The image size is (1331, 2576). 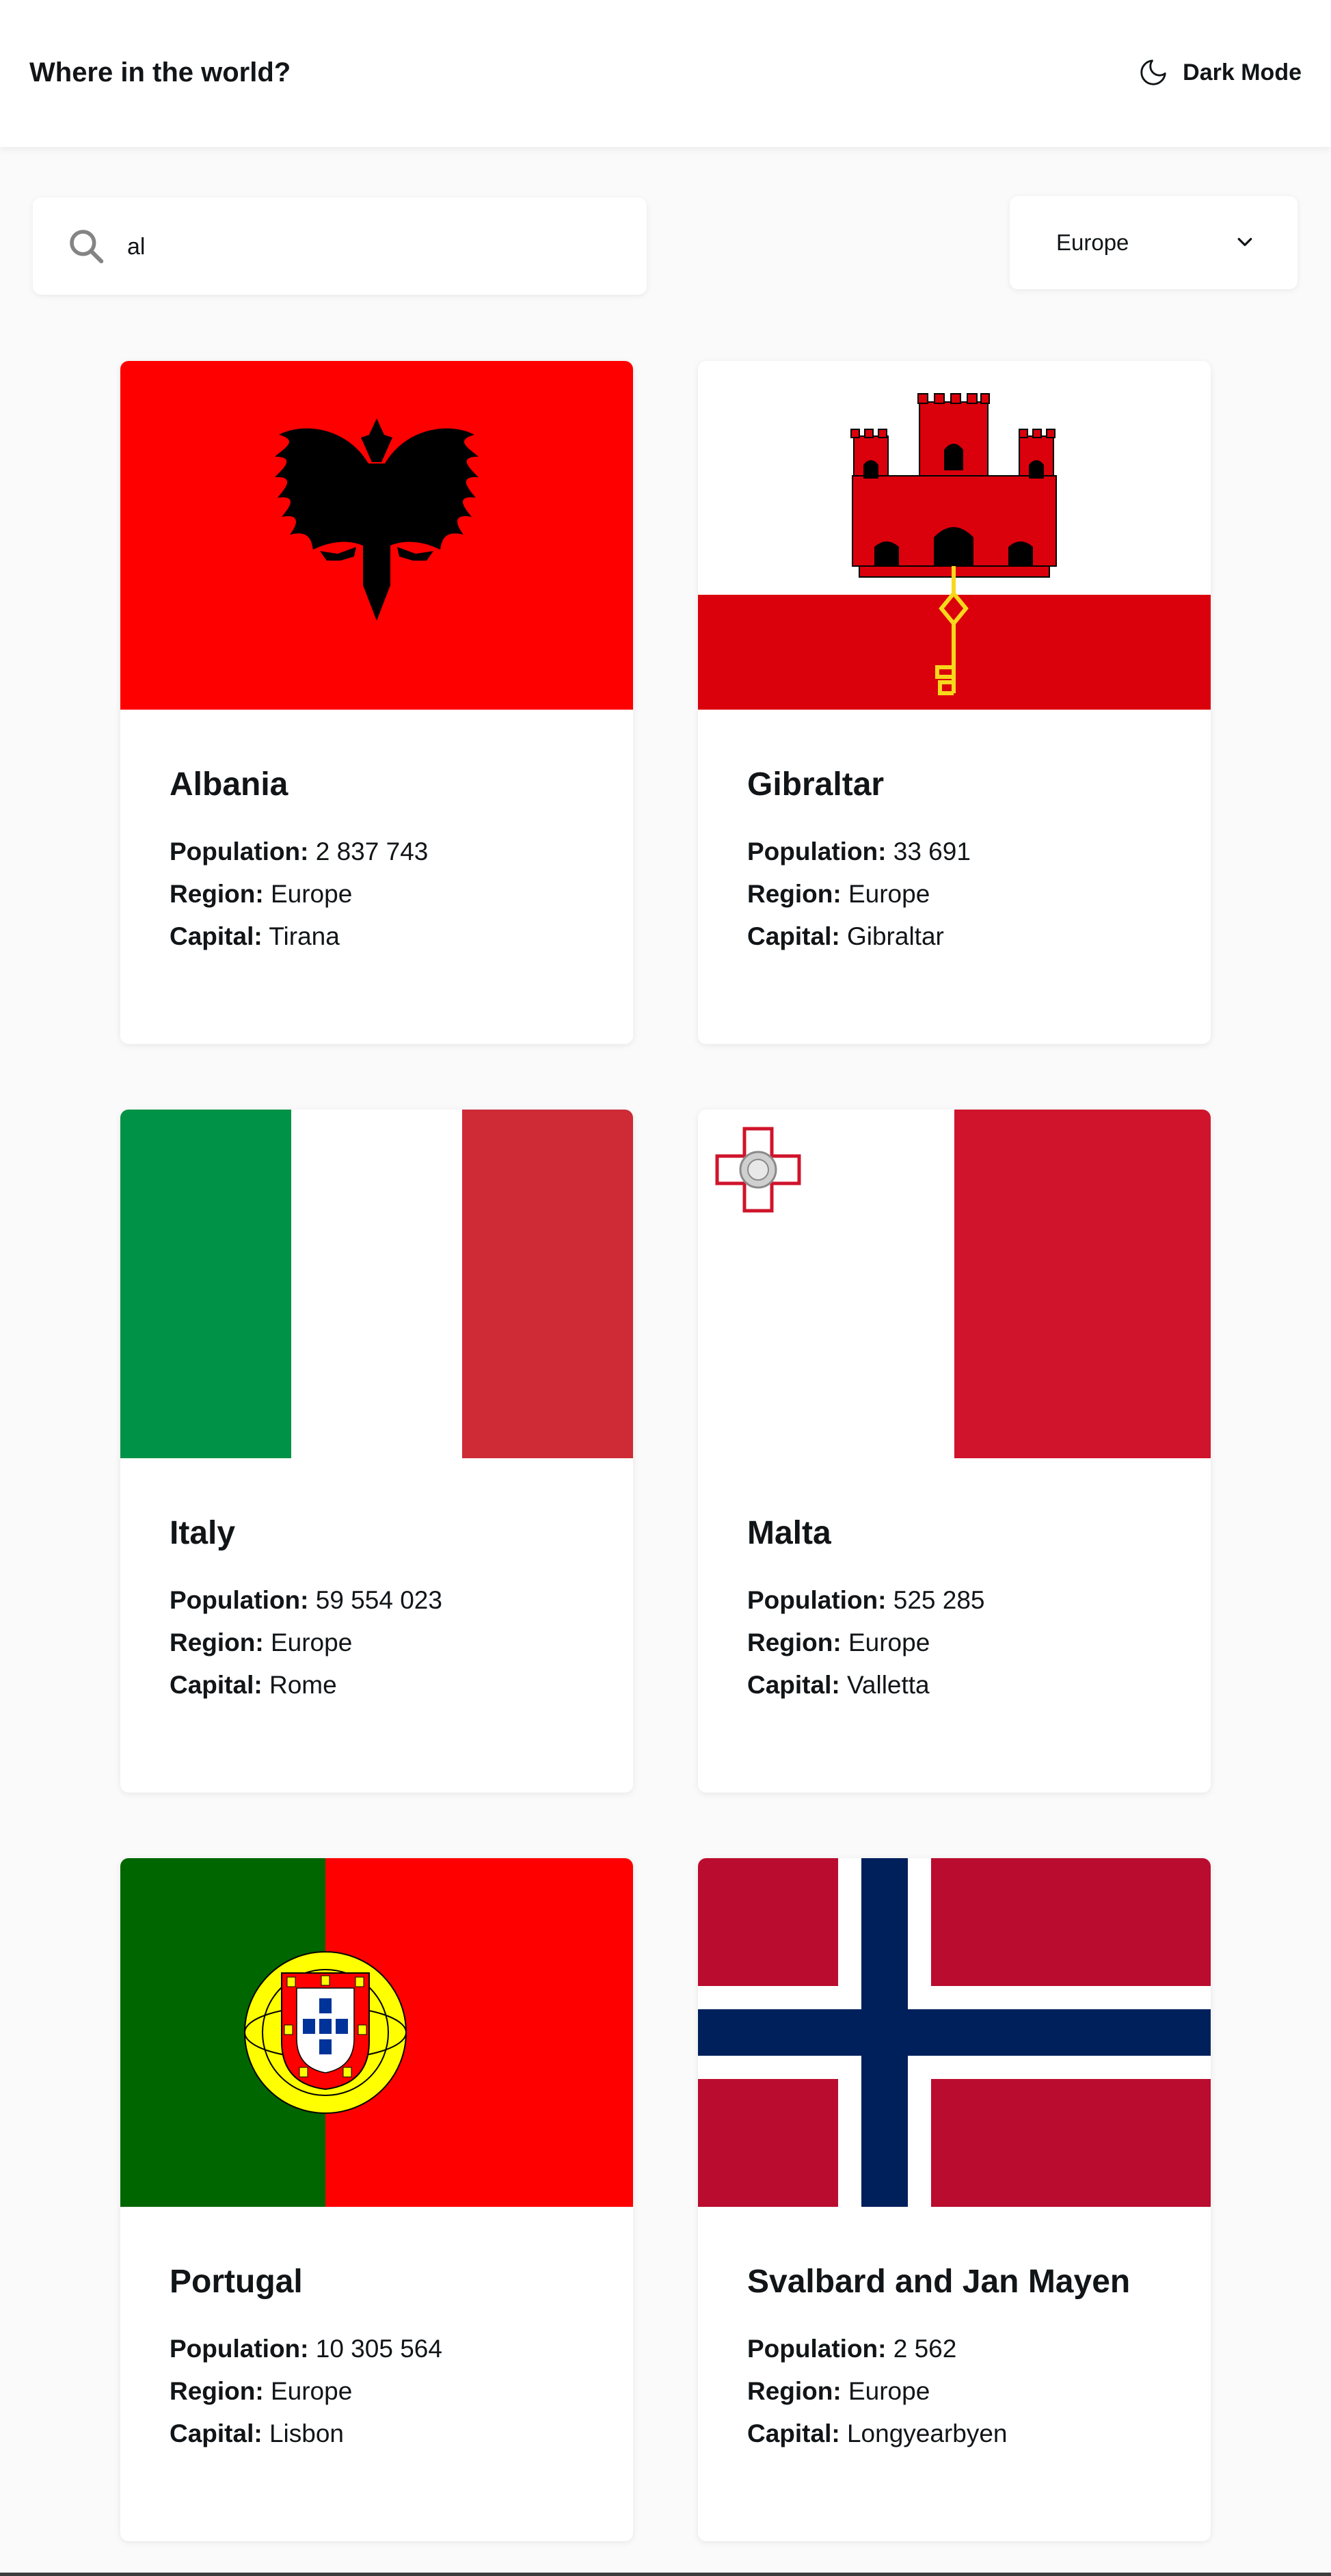 I want to click on region-filter-value: Europe, so click(x=1092, y=242).